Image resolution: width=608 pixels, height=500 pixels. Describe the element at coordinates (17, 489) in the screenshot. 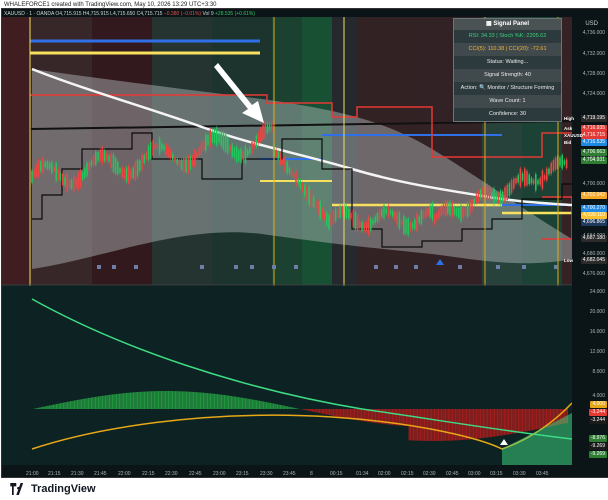

I see `tradingview-logo-icon` at that location.